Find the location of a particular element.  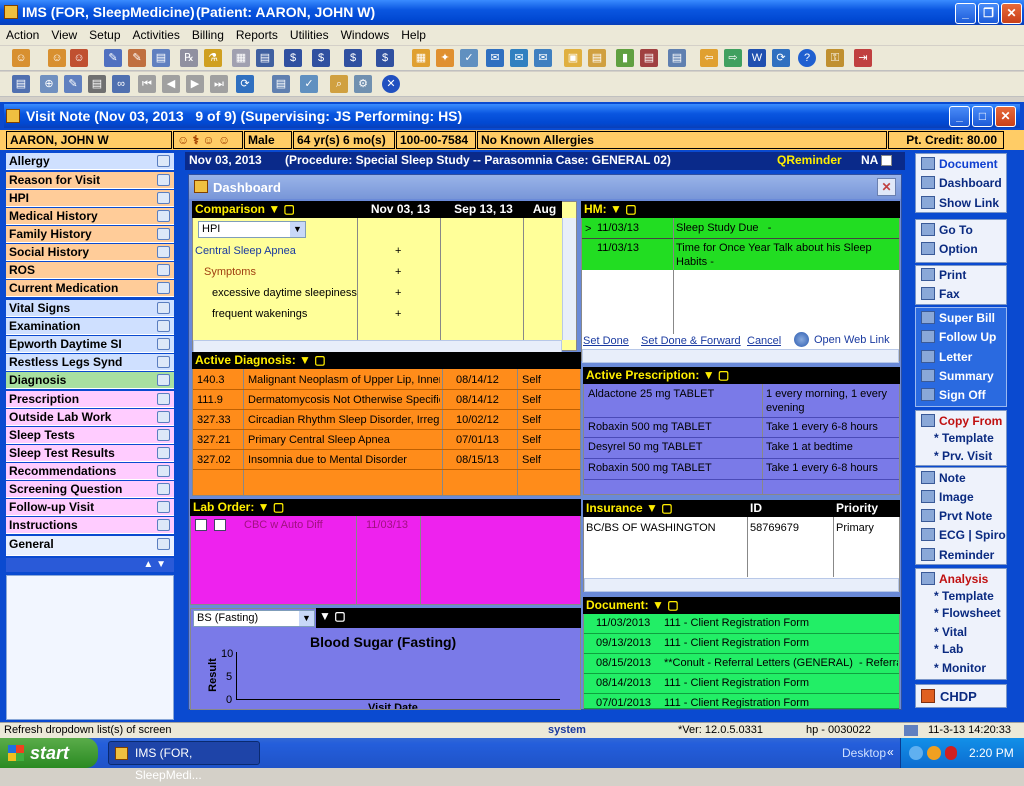

cancel-icon: ✕ is located at coordinates (391, 84).